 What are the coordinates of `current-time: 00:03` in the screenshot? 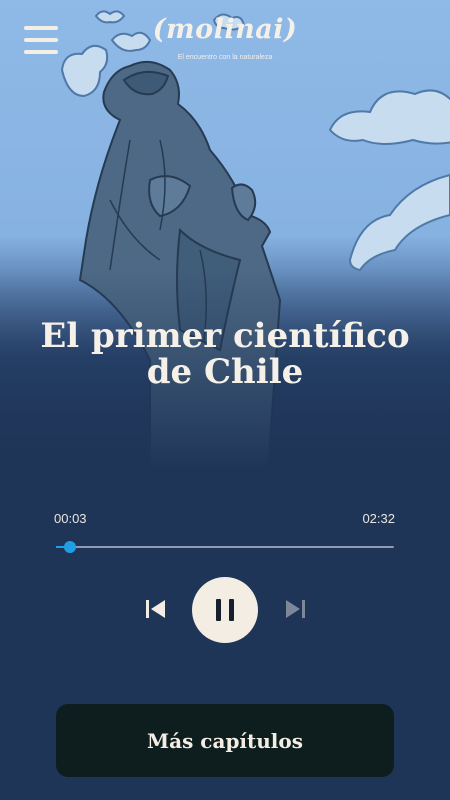 It's located at (70, 518).